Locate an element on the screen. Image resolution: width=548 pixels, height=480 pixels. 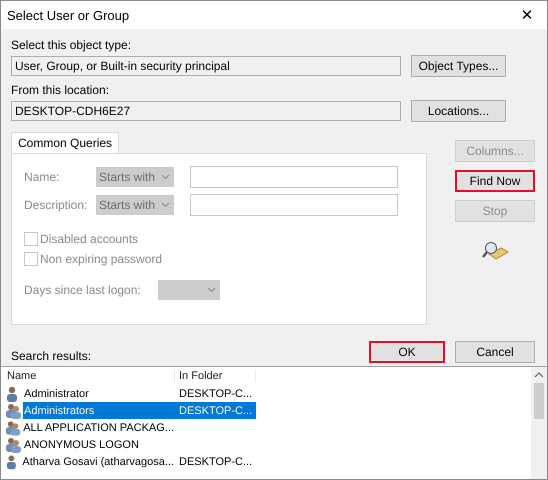
name-cell: ANONYMOUS LOGON is located at coordinates (81, 444).